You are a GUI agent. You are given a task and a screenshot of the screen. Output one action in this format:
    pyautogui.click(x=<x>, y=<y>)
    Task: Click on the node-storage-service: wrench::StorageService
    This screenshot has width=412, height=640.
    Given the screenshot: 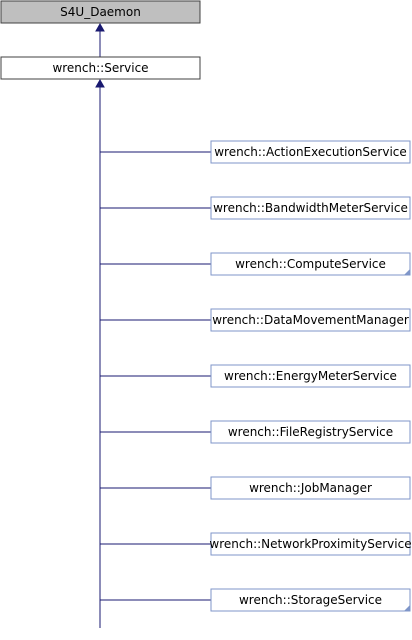 What is the action you would take?
    pyautogui.click(x=310, y=600)
    